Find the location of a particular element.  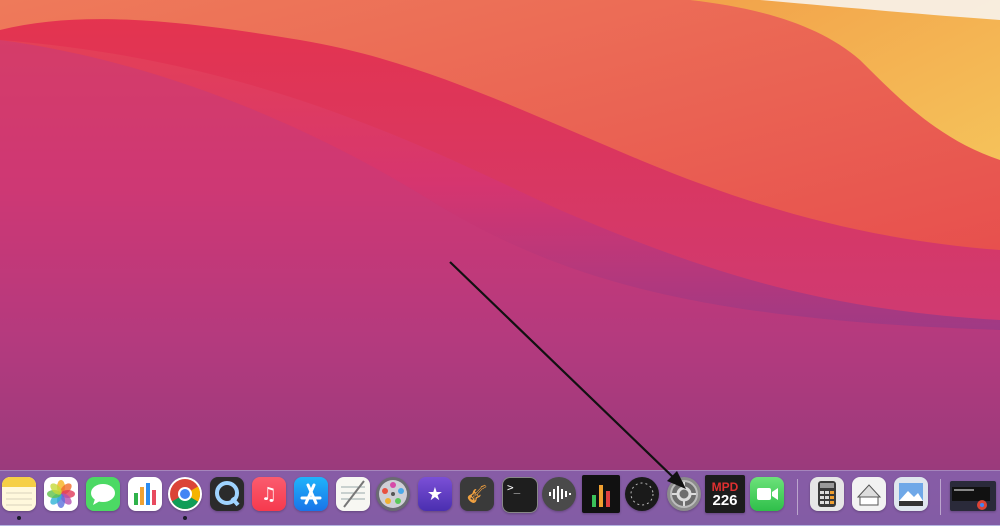

dock: ♫ ★ 🎸︎ >_ MPD 226 is located at coordinates (500, 498).